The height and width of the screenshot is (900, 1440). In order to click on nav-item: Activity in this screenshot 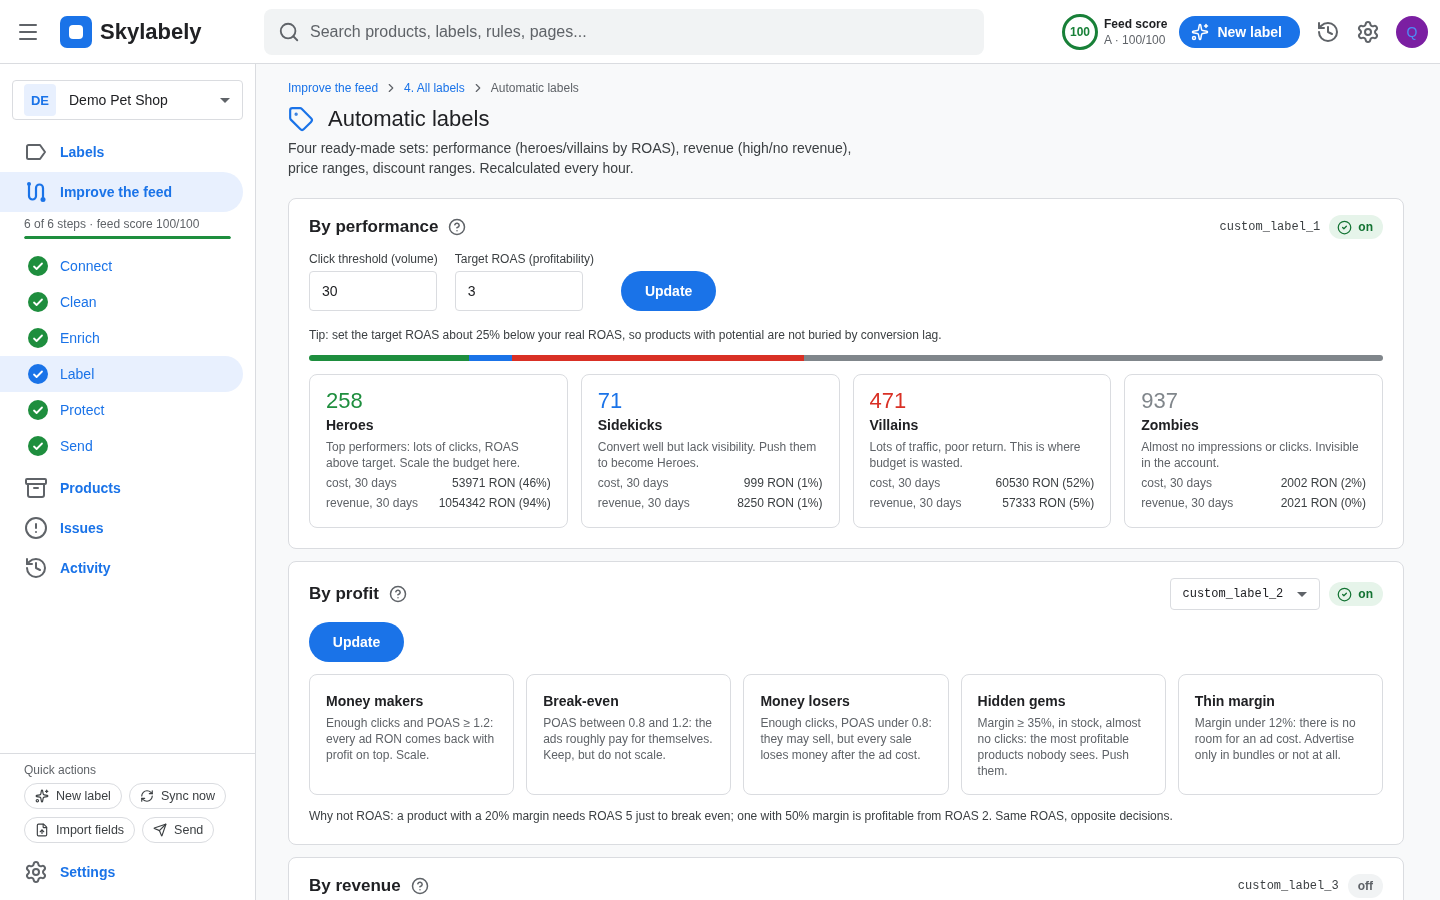, I will do `click(121, 568)`.